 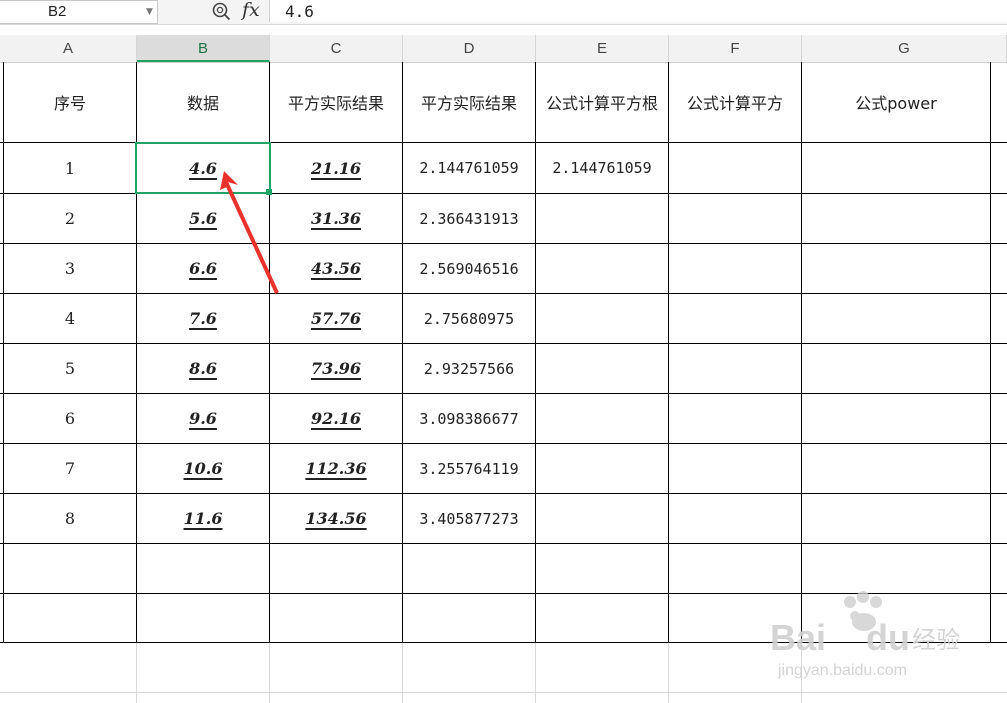 What do you see at coordinates (70, 518) in the screenshot?
I see `cell-seq: 8` at bounding box center [70, 518].